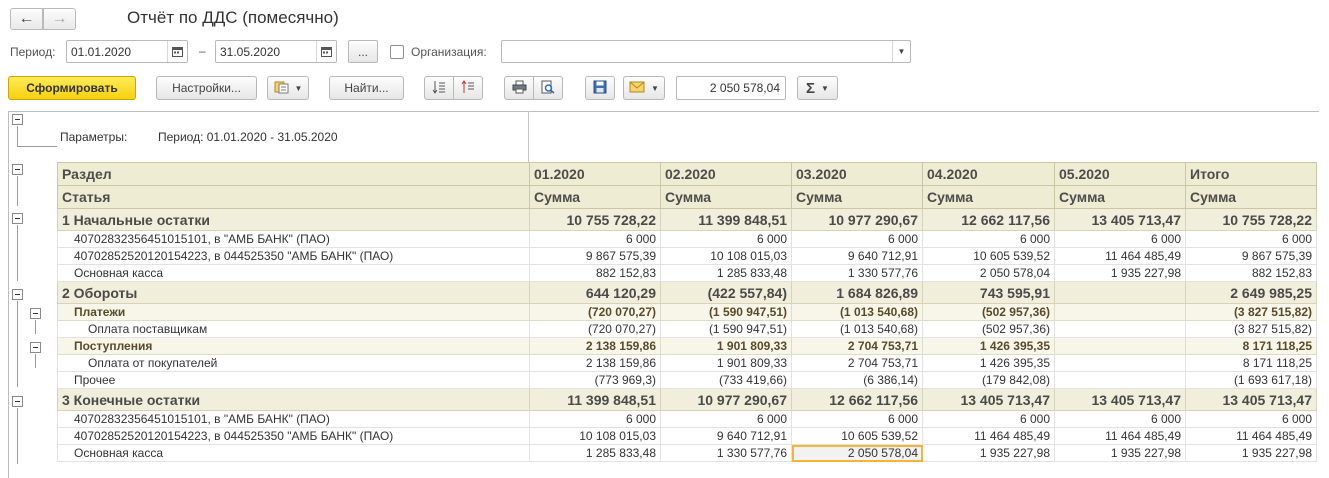  I want to click on value-cell: 1 330 577,76, so click(726, 453).